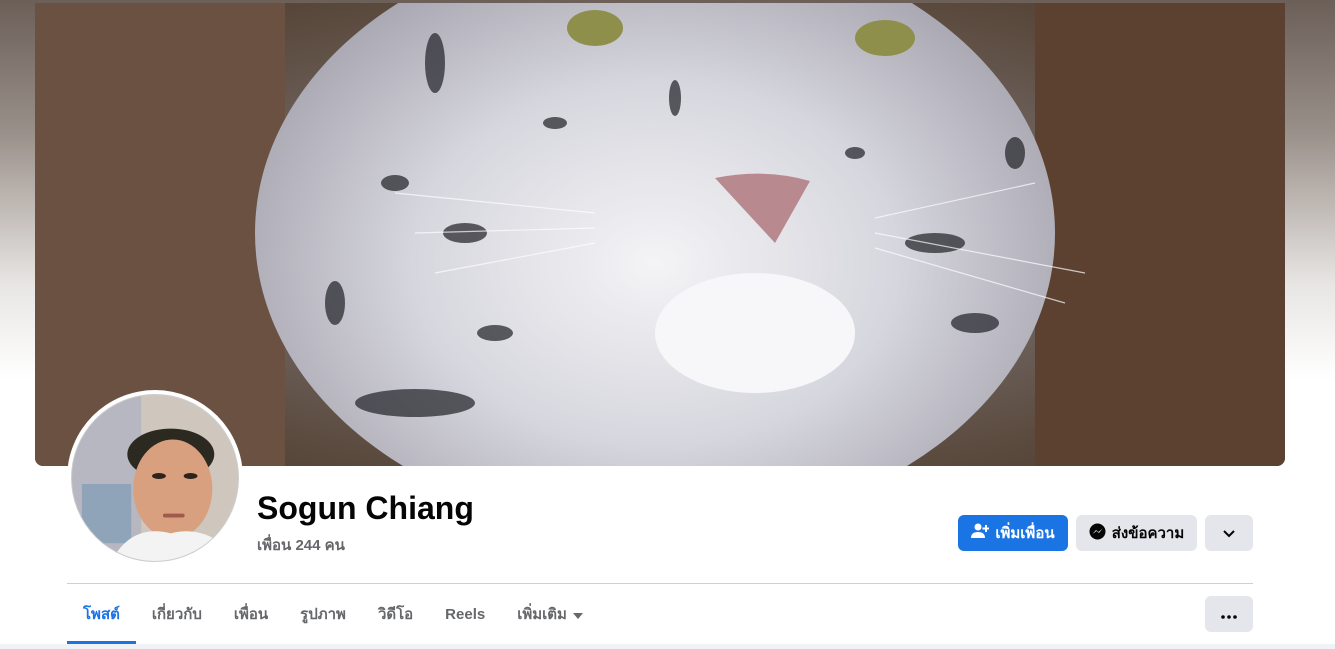 The image size is (1335, 649). What do you see at coordinates (1097, 533) in the screenshot?
I see `messenger-icon` at bounding box center [1097, 533].